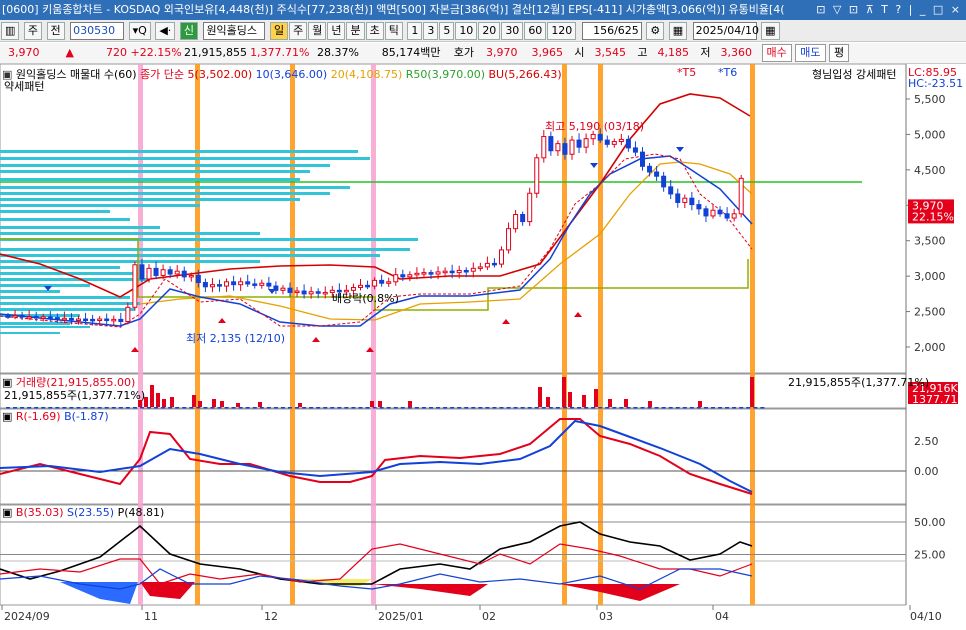  What do you see at coordinates (579, 52) in the screenshot?
I see `open-label: 시` at bounding box center [579, 52].